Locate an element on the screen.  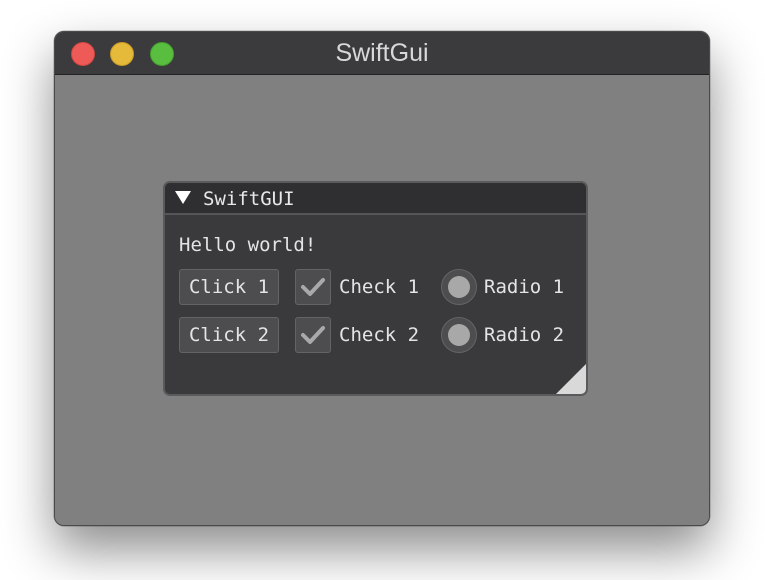
triangle-down-icon is located at coordinates (183, 197).